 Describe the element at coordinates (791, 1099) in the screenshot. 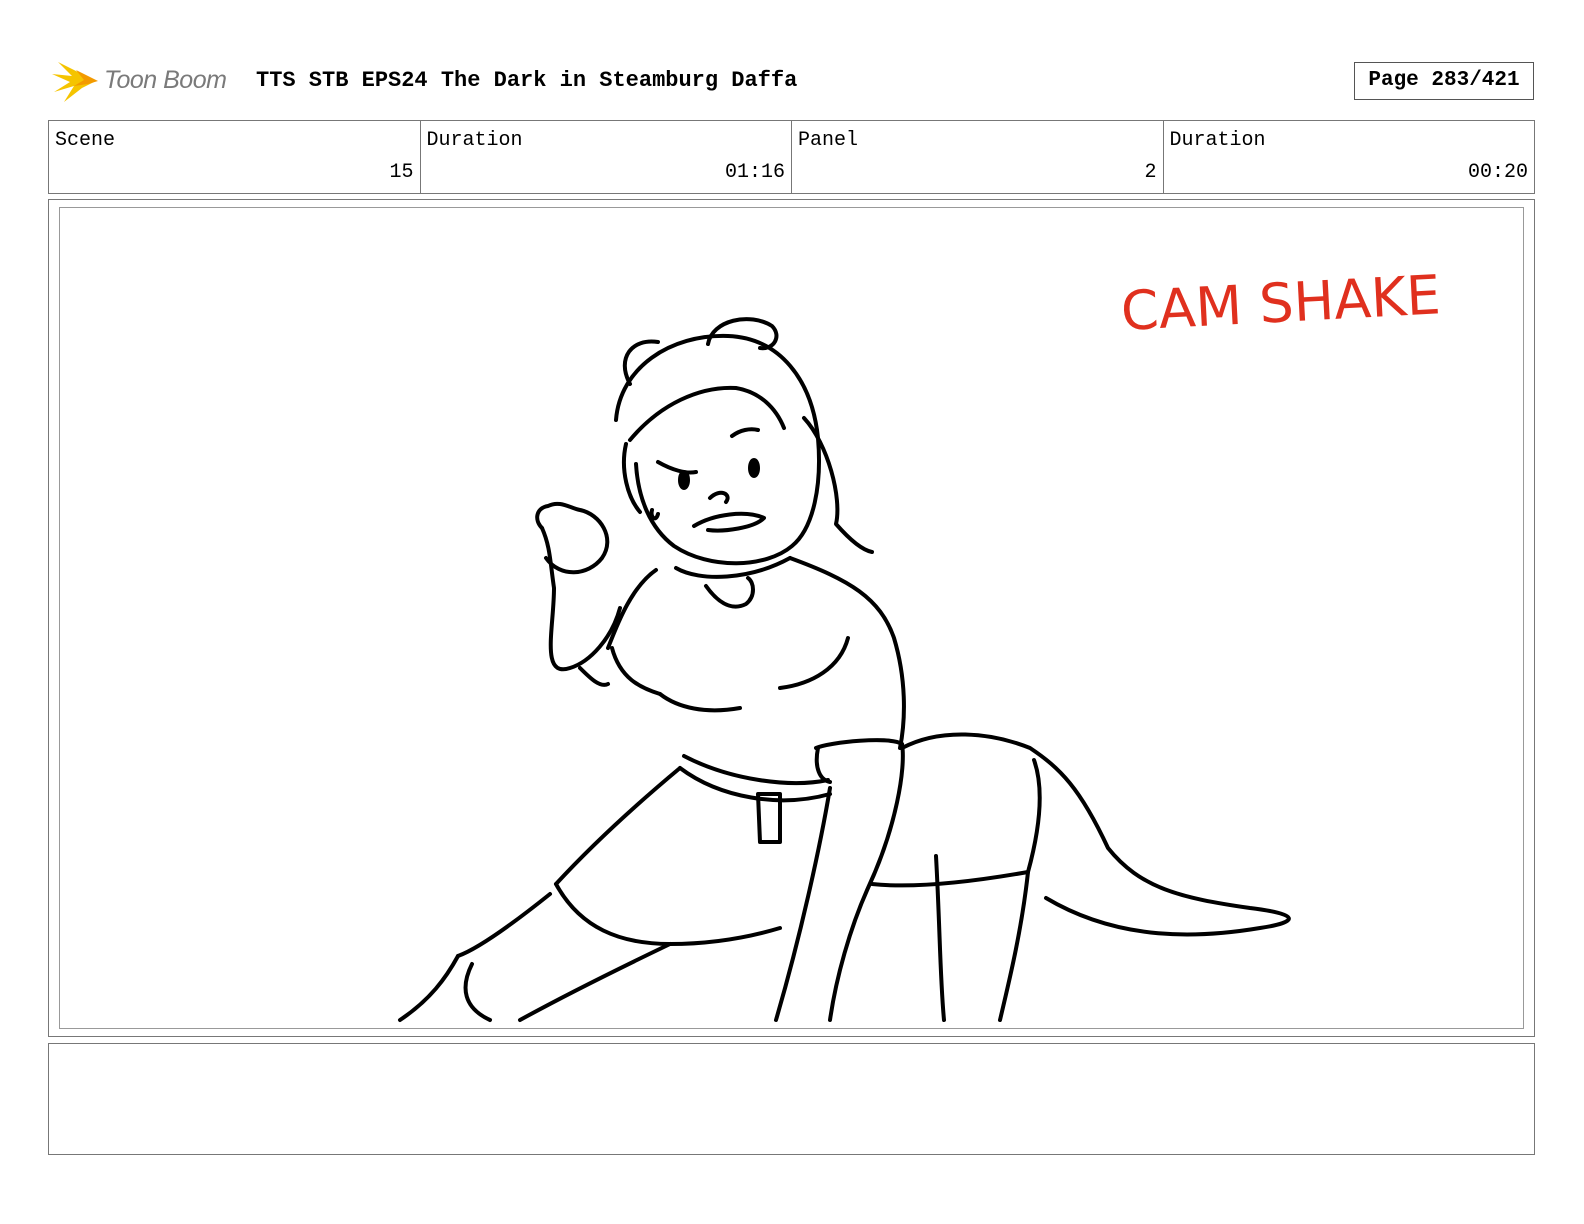

I see `panel-notes-box` at that location.